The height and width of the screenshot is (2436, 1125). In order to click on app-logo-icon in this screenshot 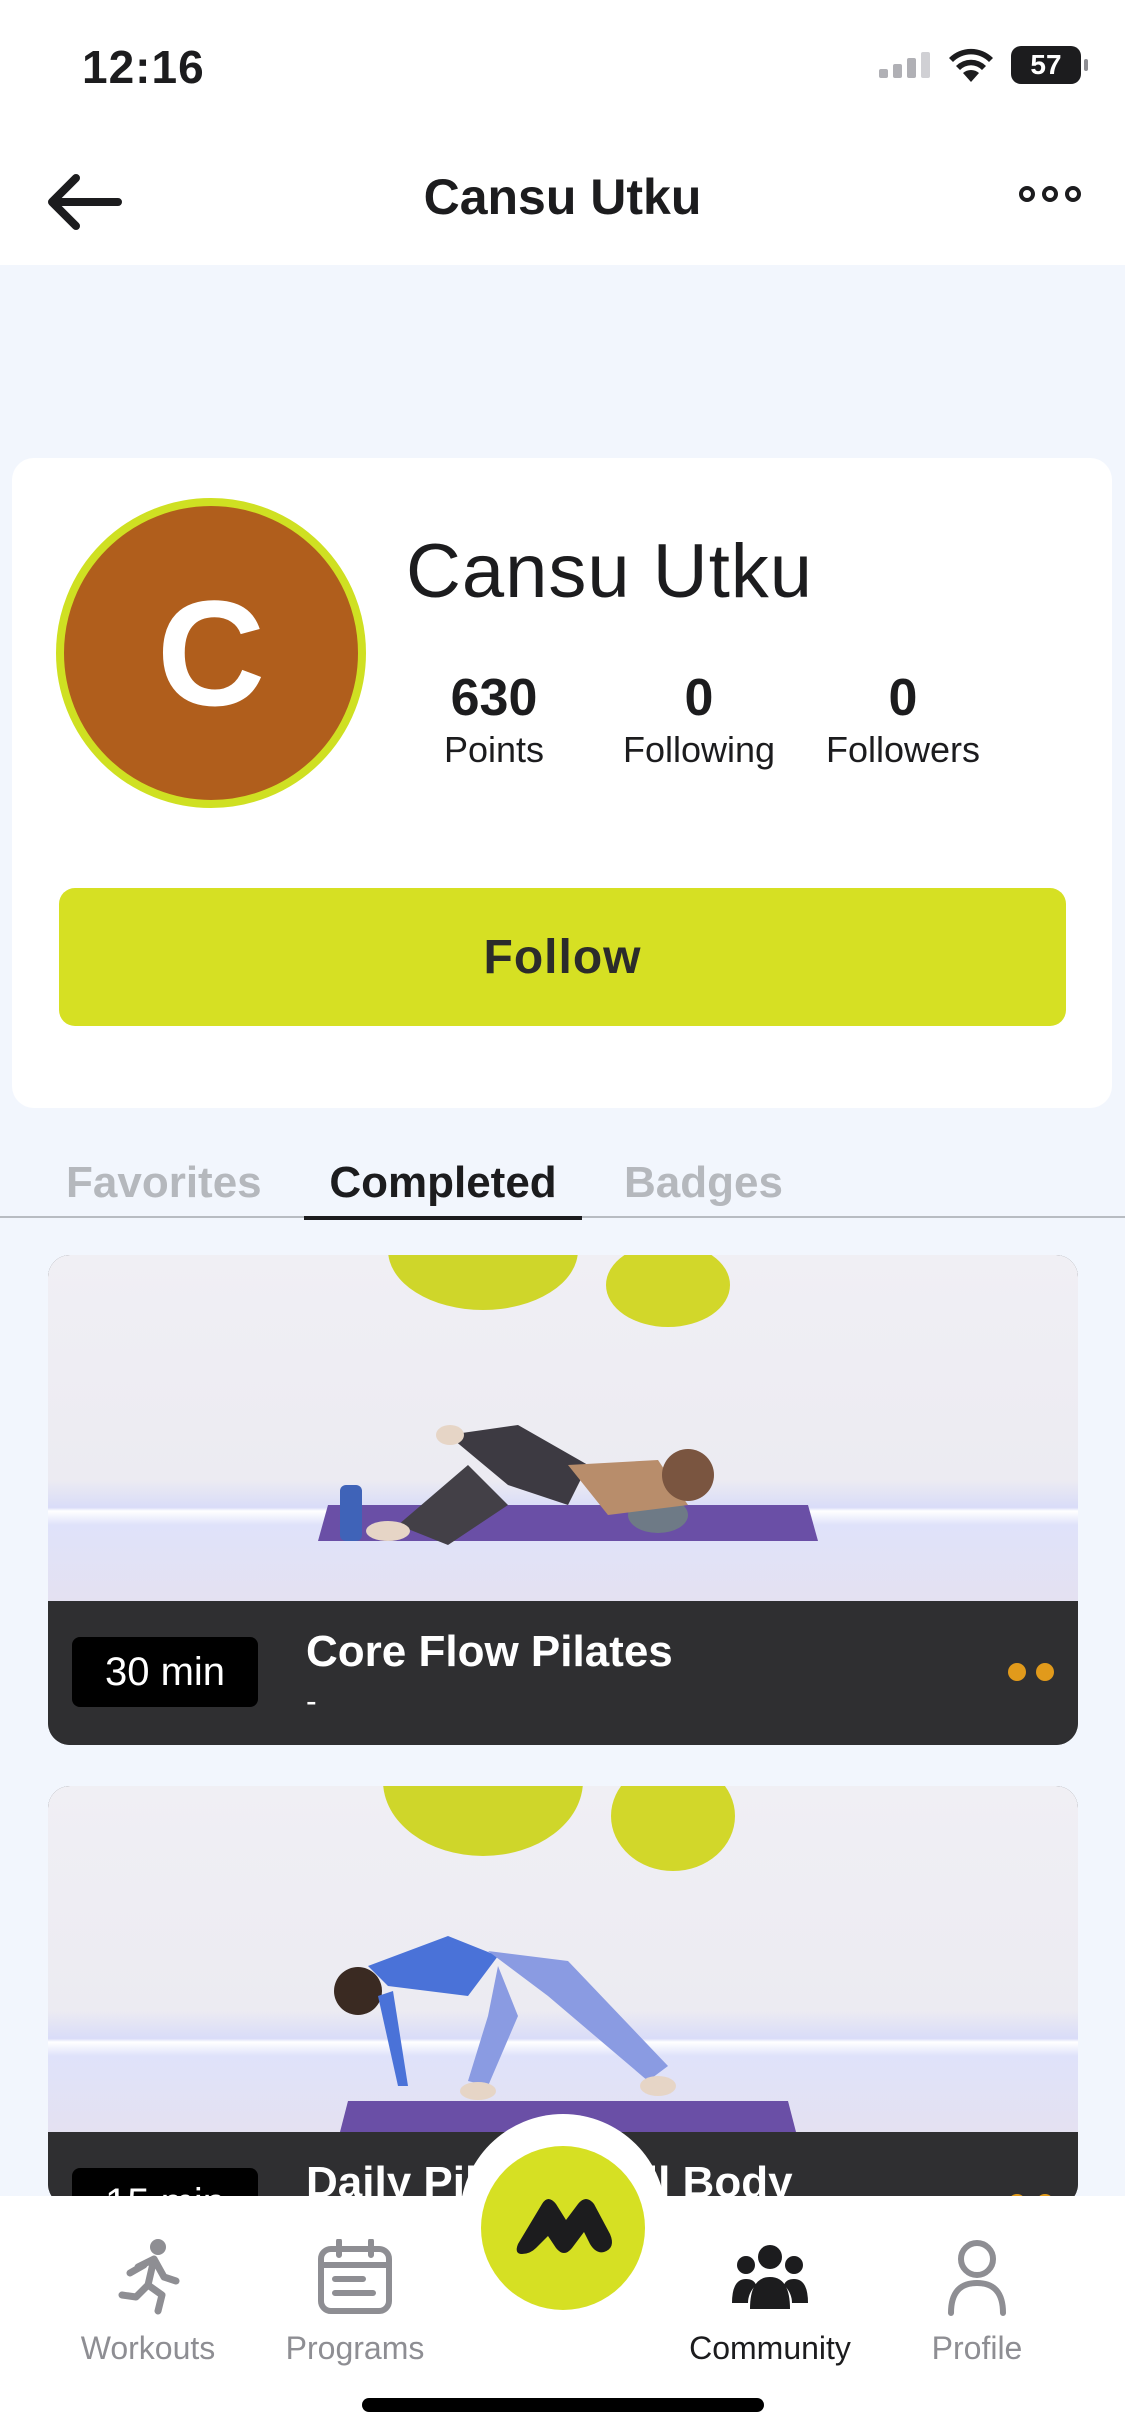, I will do `click(564, 2226)`.